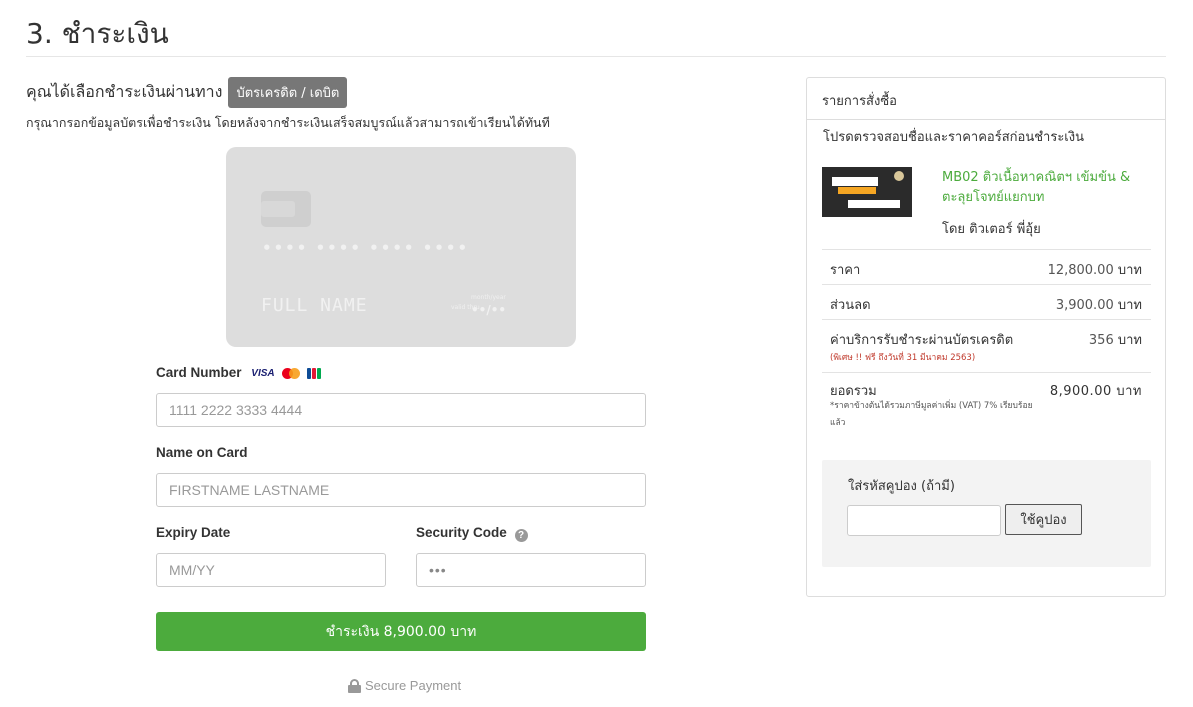  What do you see at coordinates (97, 33) in the screenshot?
I see `page-title: 3. ชำระเงิน` at bounding box center [97, 33].